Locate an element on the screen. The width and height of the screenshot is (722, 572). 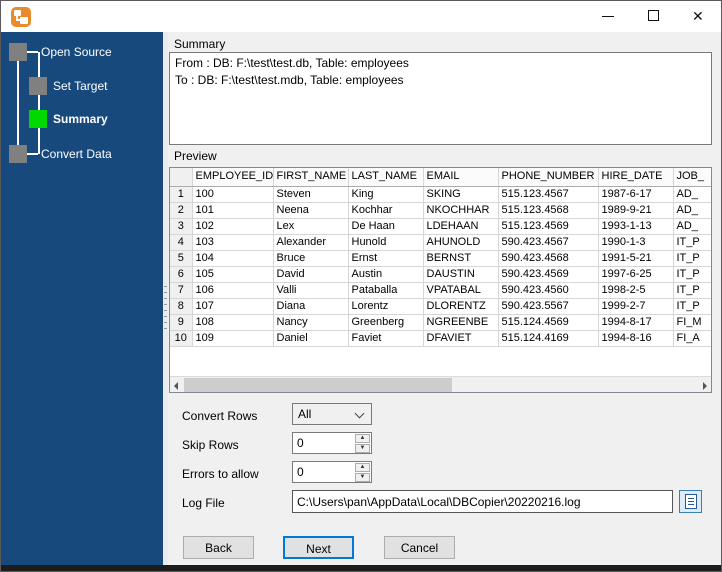
scroll-left-button is located at coordinates (177, 384).